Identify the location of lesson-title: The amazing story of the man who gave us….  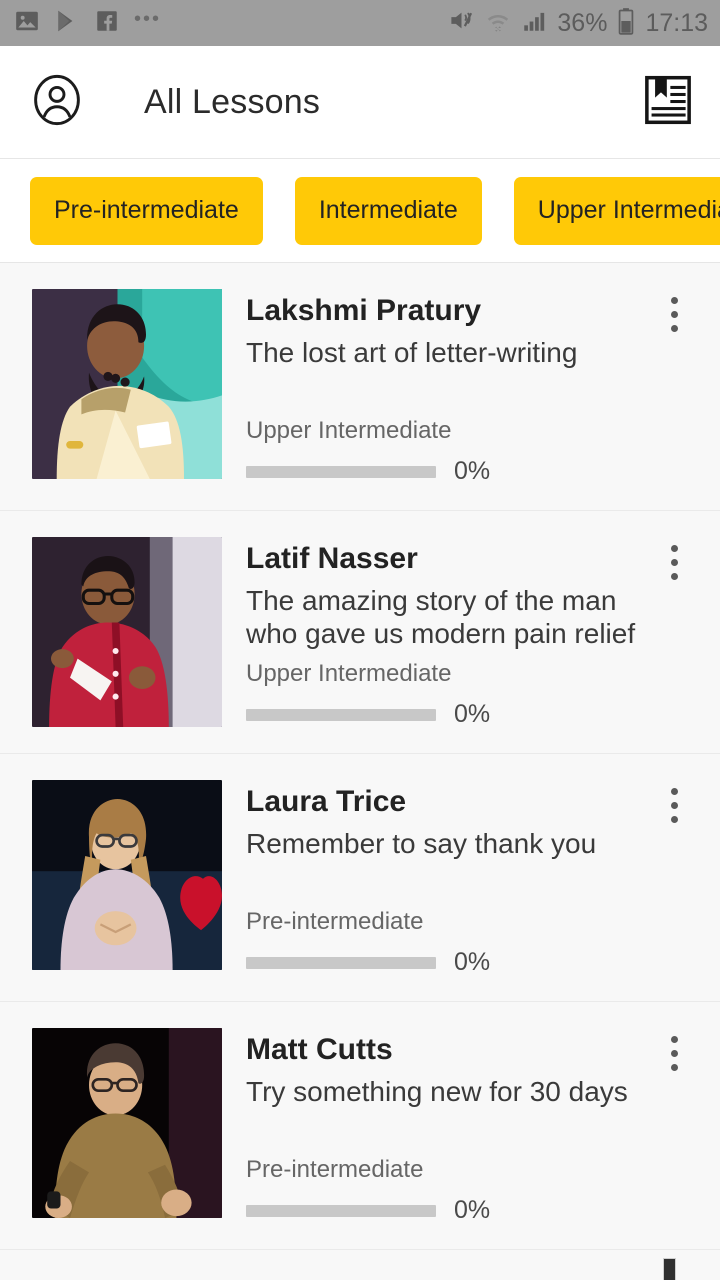
(441, 617).